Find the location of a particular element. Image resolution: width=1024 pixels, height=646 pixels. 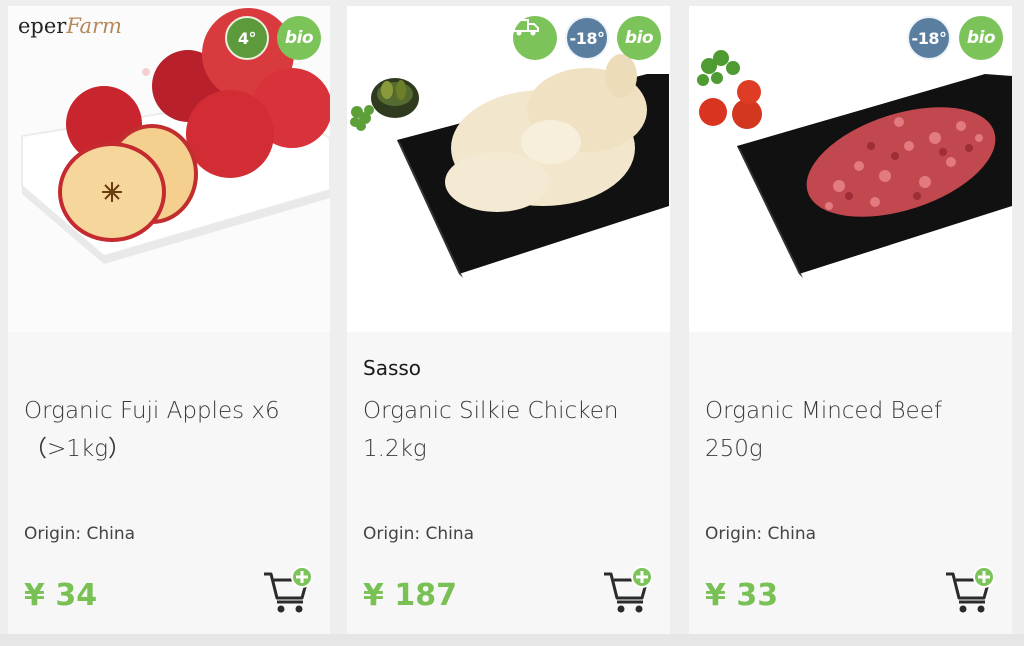

product-title: Organic Minced Beef 250g is located at coordinates (855, 430).